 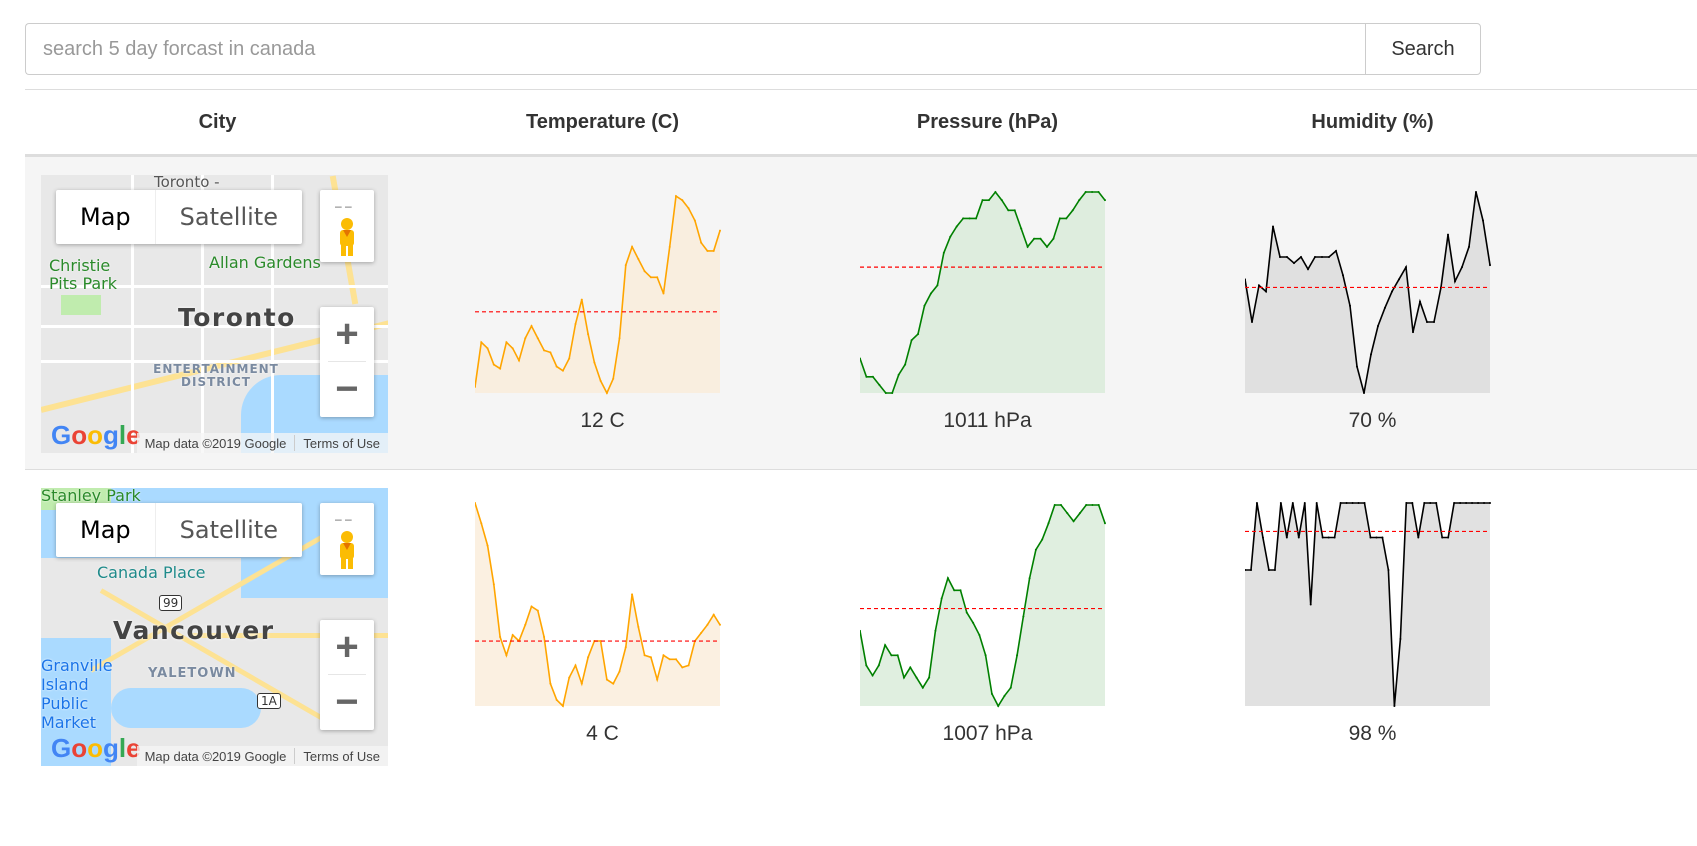 I want to click on search-bar: Search, so click(x=753, y=49).